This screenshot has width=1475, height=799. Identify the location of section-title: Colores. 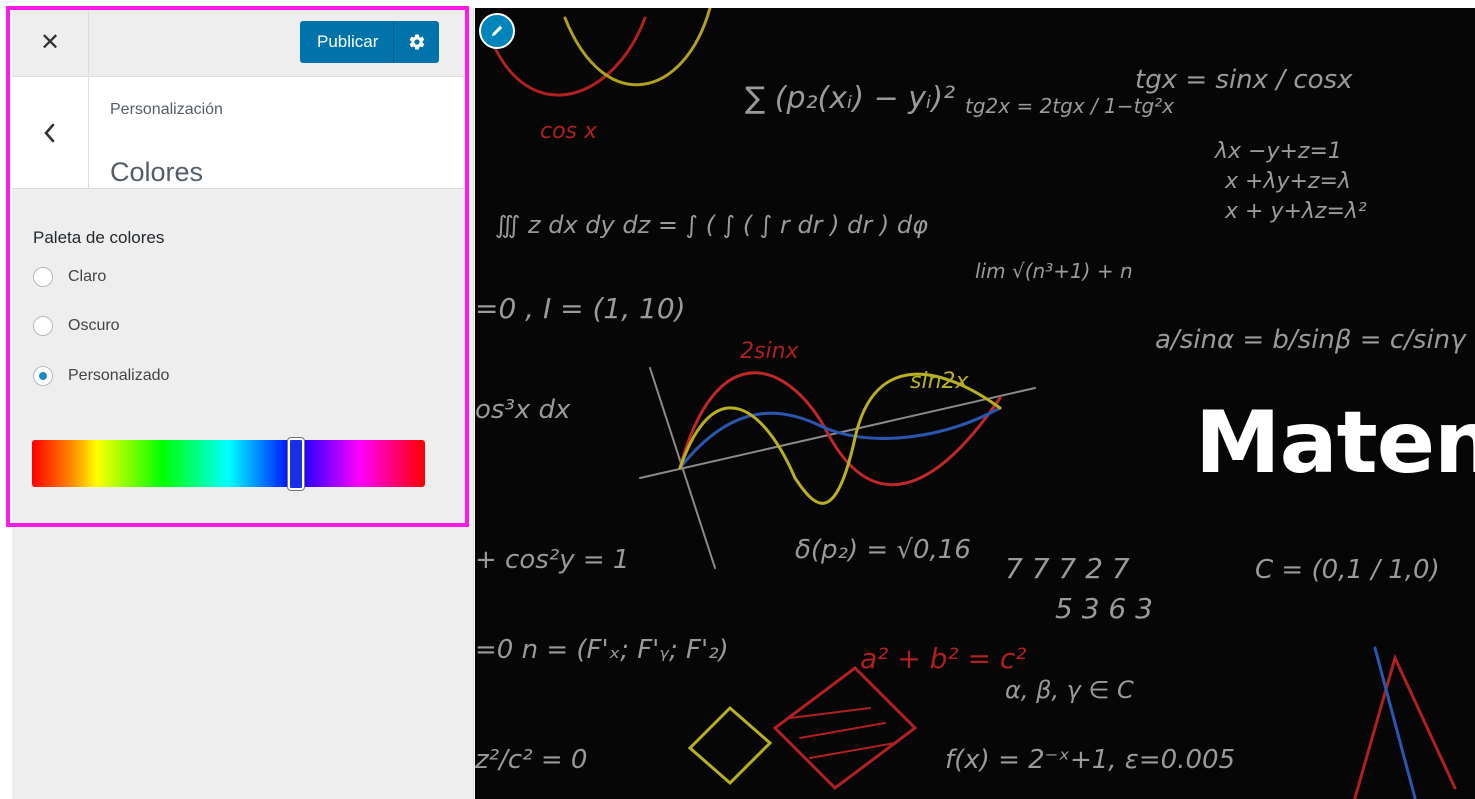
(157, 172).